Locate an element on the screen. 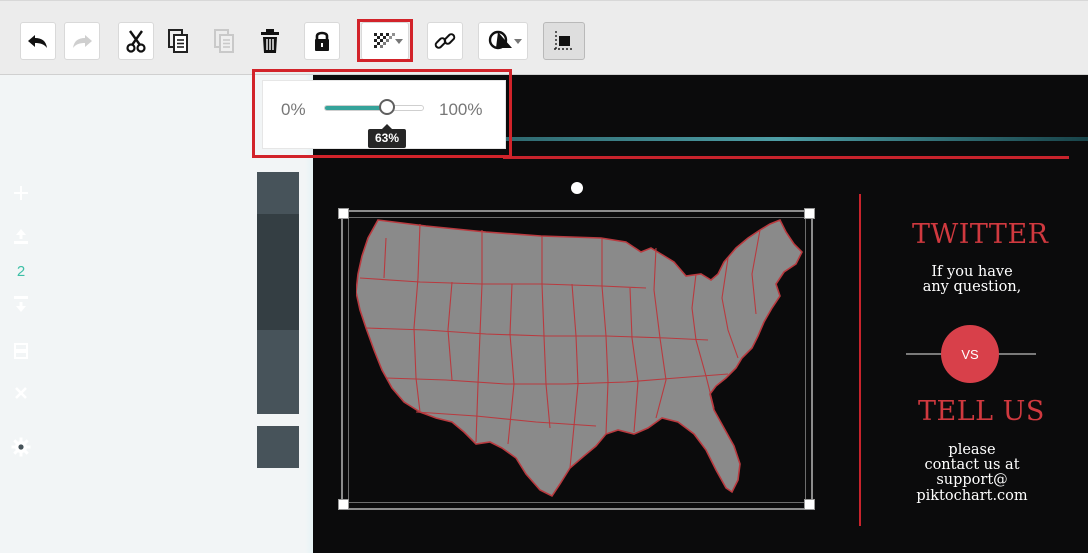 Image resolution: width=1088 pixels, height=553 pixels. vs-line-left is located at coordinates (924, 354).